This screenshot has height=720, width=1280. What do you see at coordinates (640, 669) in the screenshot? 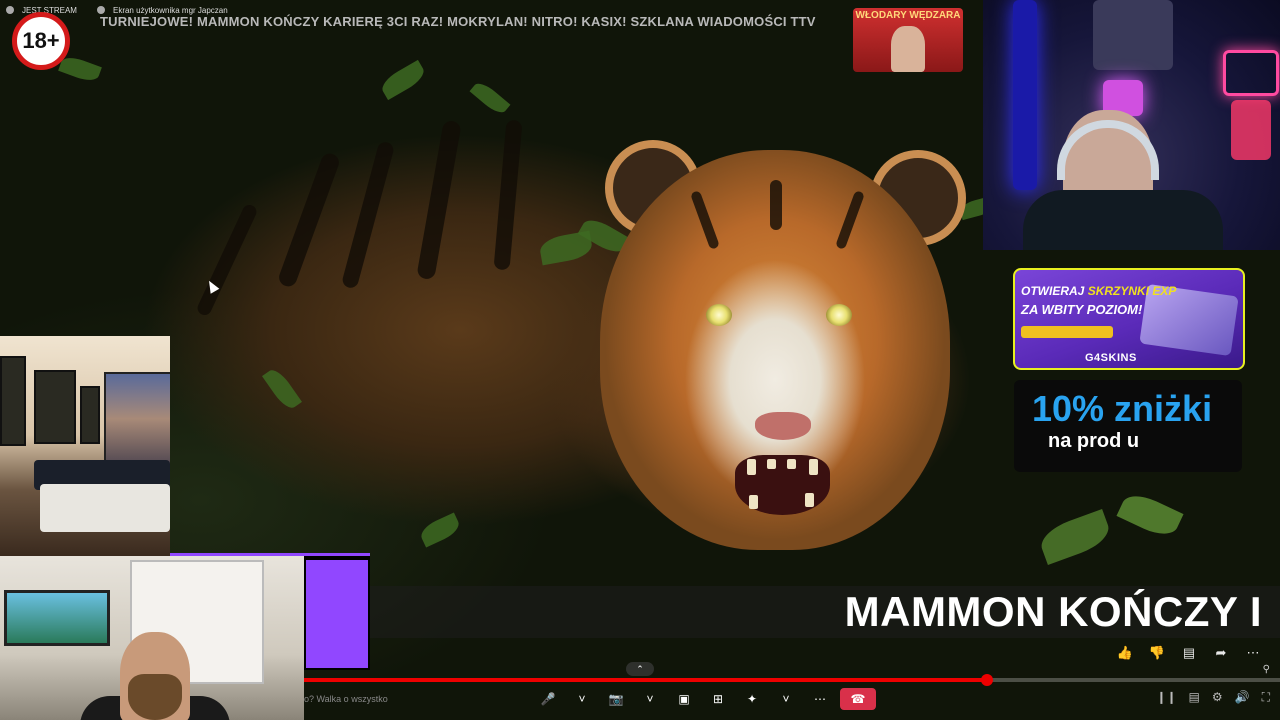
I see `expand-controls-button: ⌃` at bounding box center [640, 669].